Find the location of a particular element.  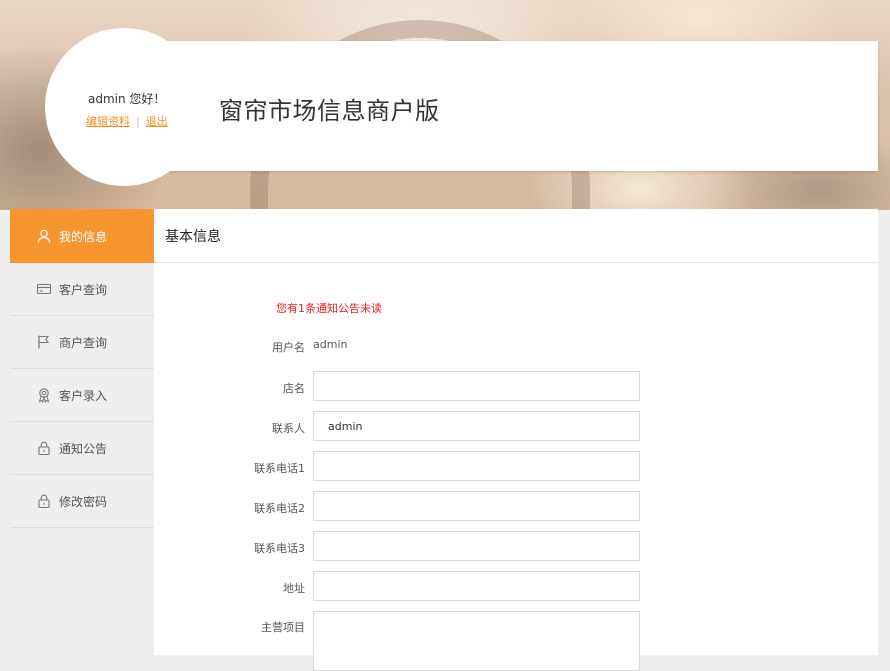

badge-icon is located at coordinates (44, 395).